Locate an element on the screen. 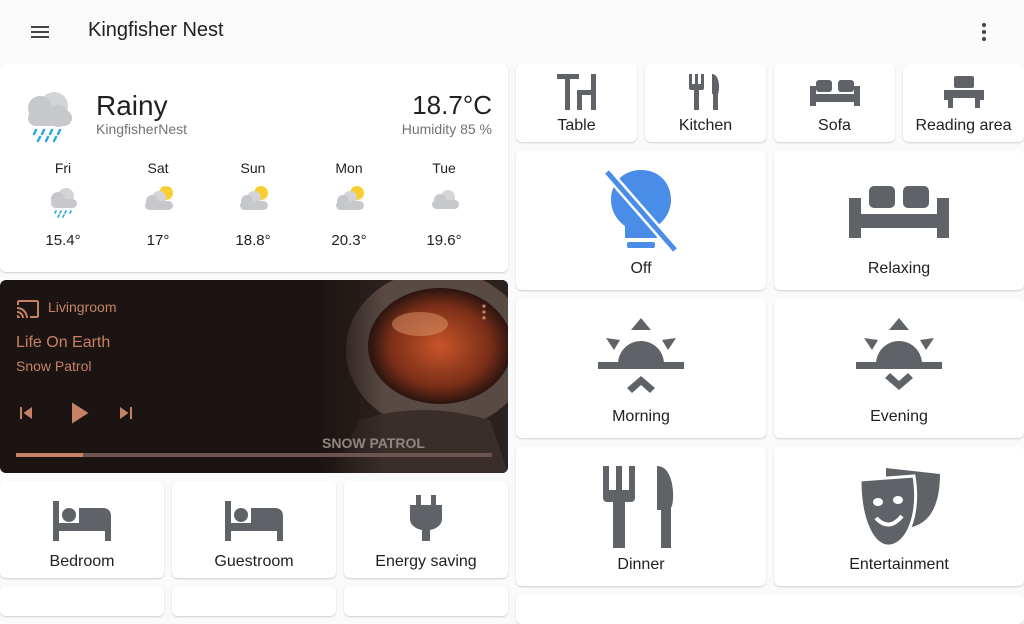  armchair-icon is located at coordinates (963, 92).